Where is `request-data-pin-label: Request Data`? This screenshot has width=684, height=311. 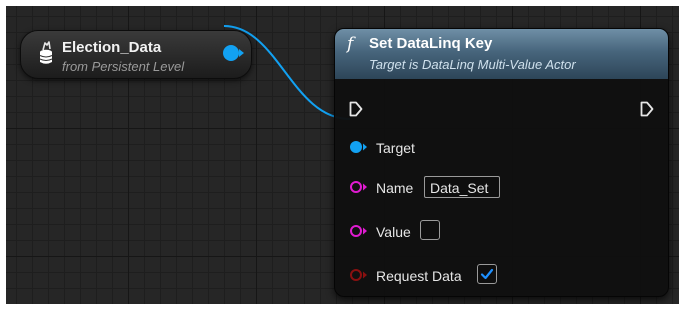
request-data-pin-label: Request Data is located at coordinates (419, 276).